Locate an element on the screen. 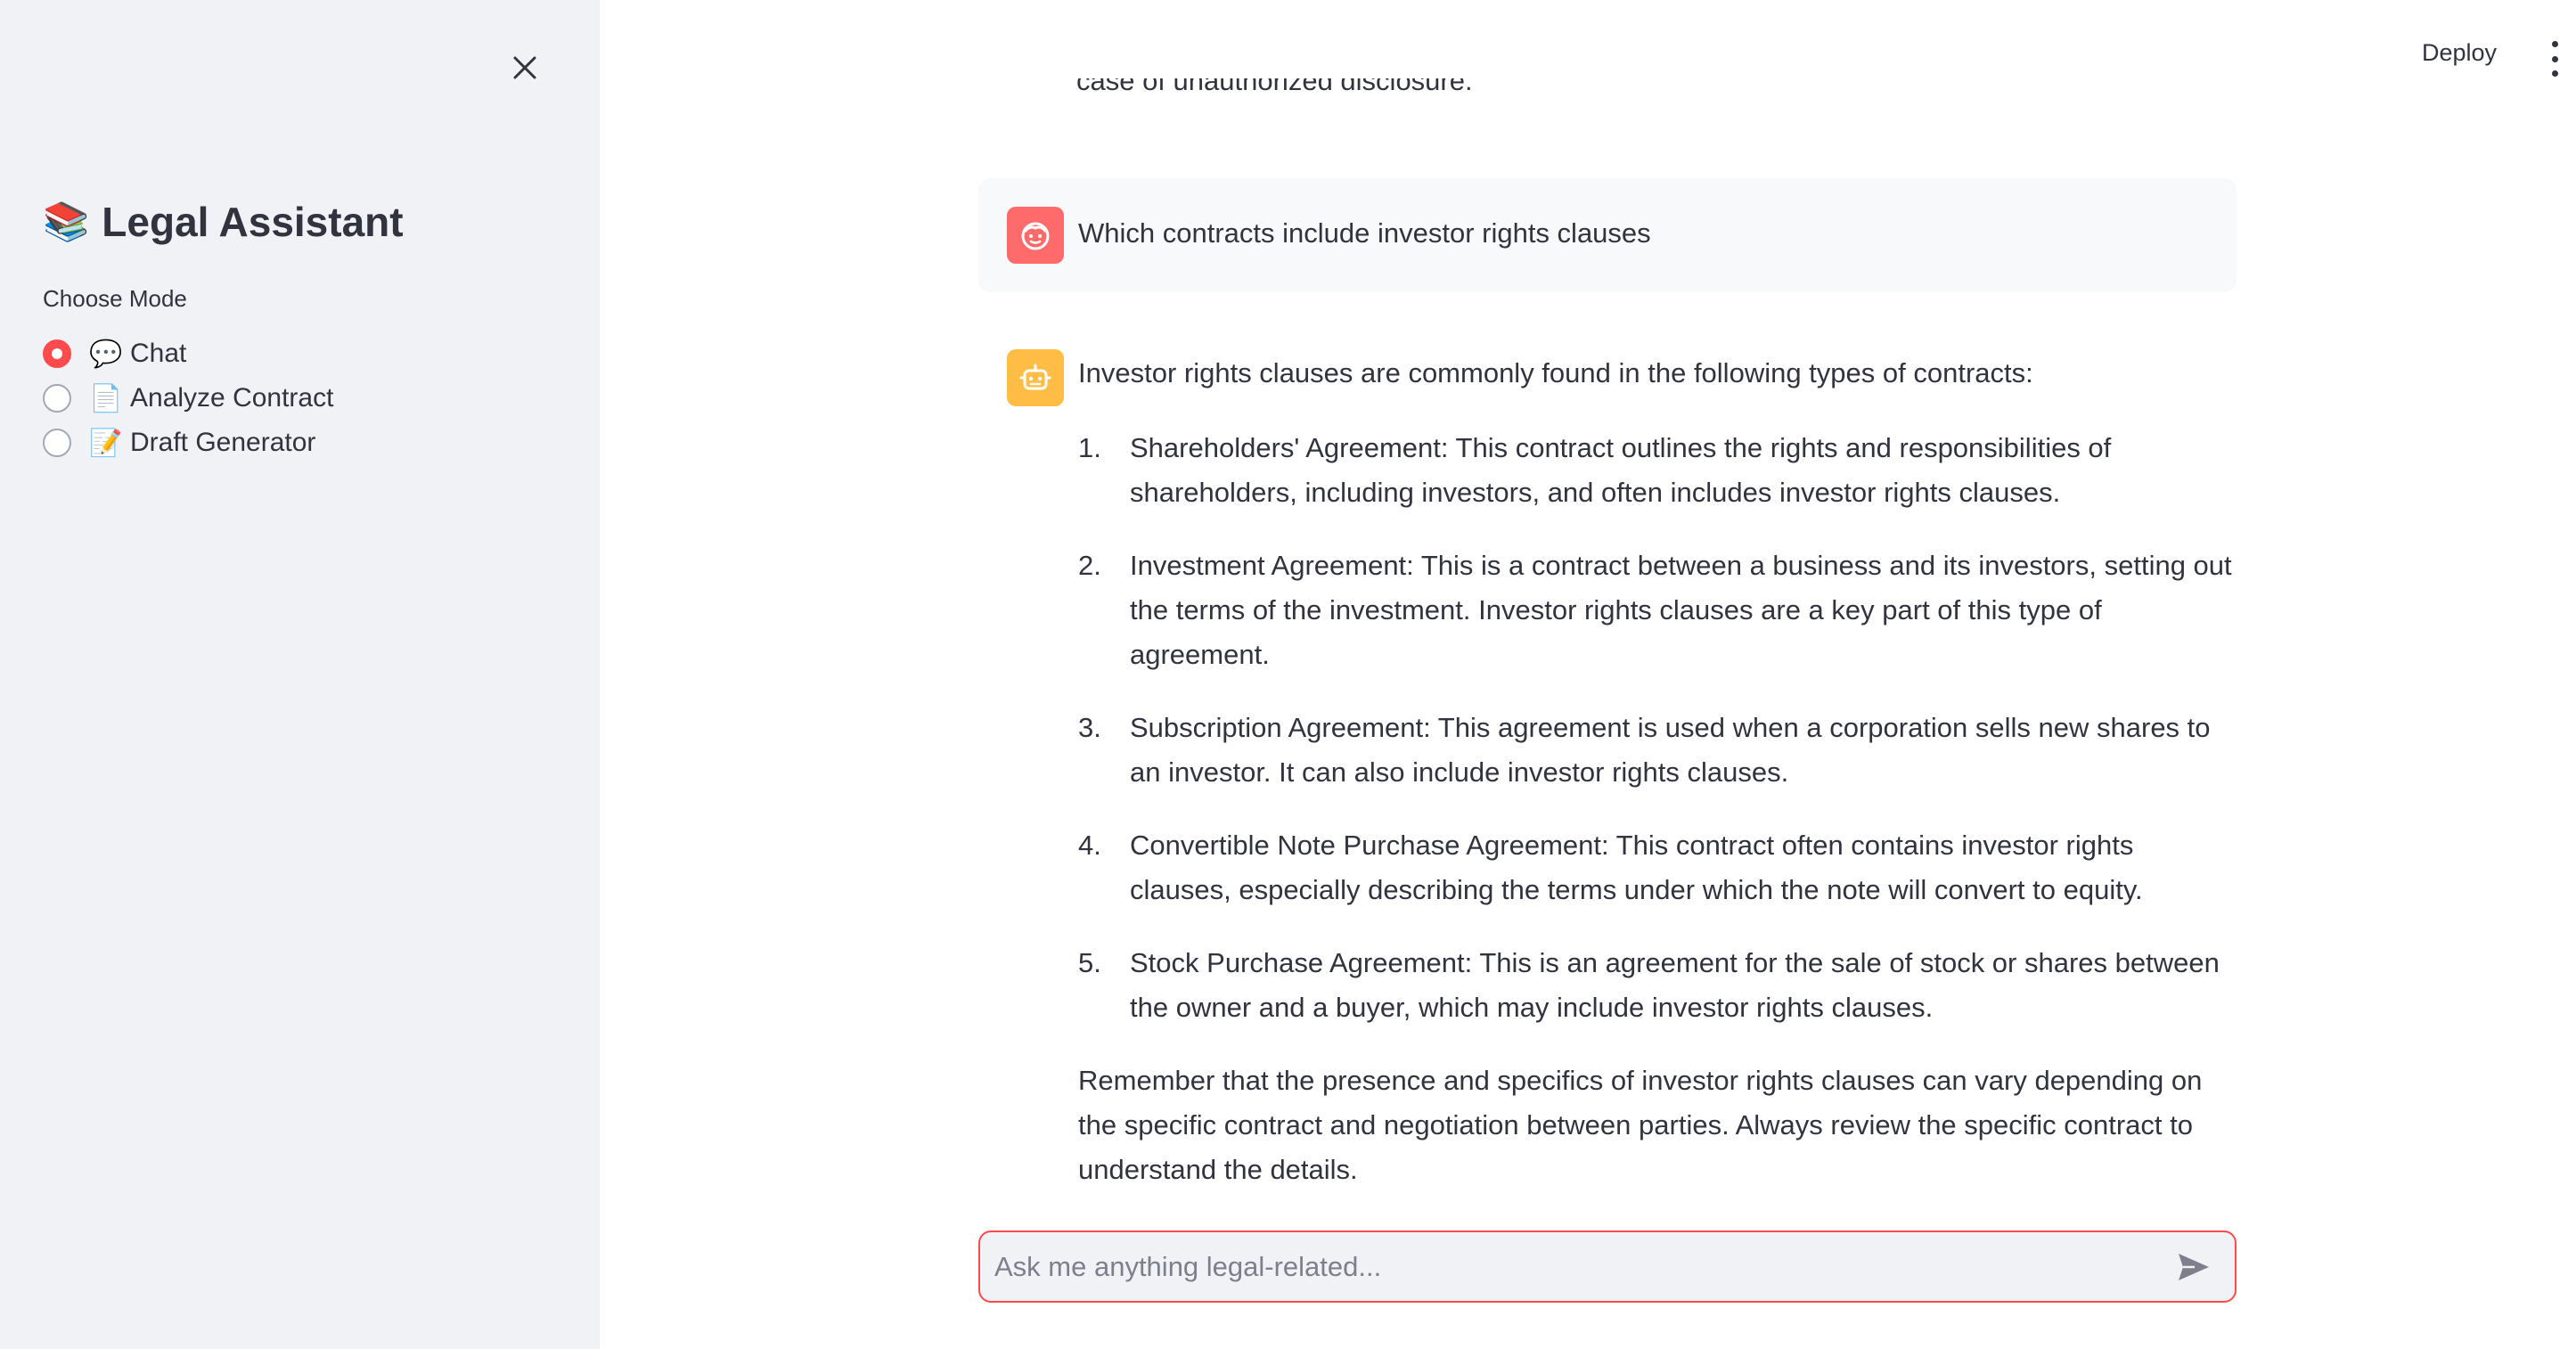 Image resolution: width=2576 pixels, height=1349 pixels. send-button is located at coordinates (2193, 1267).